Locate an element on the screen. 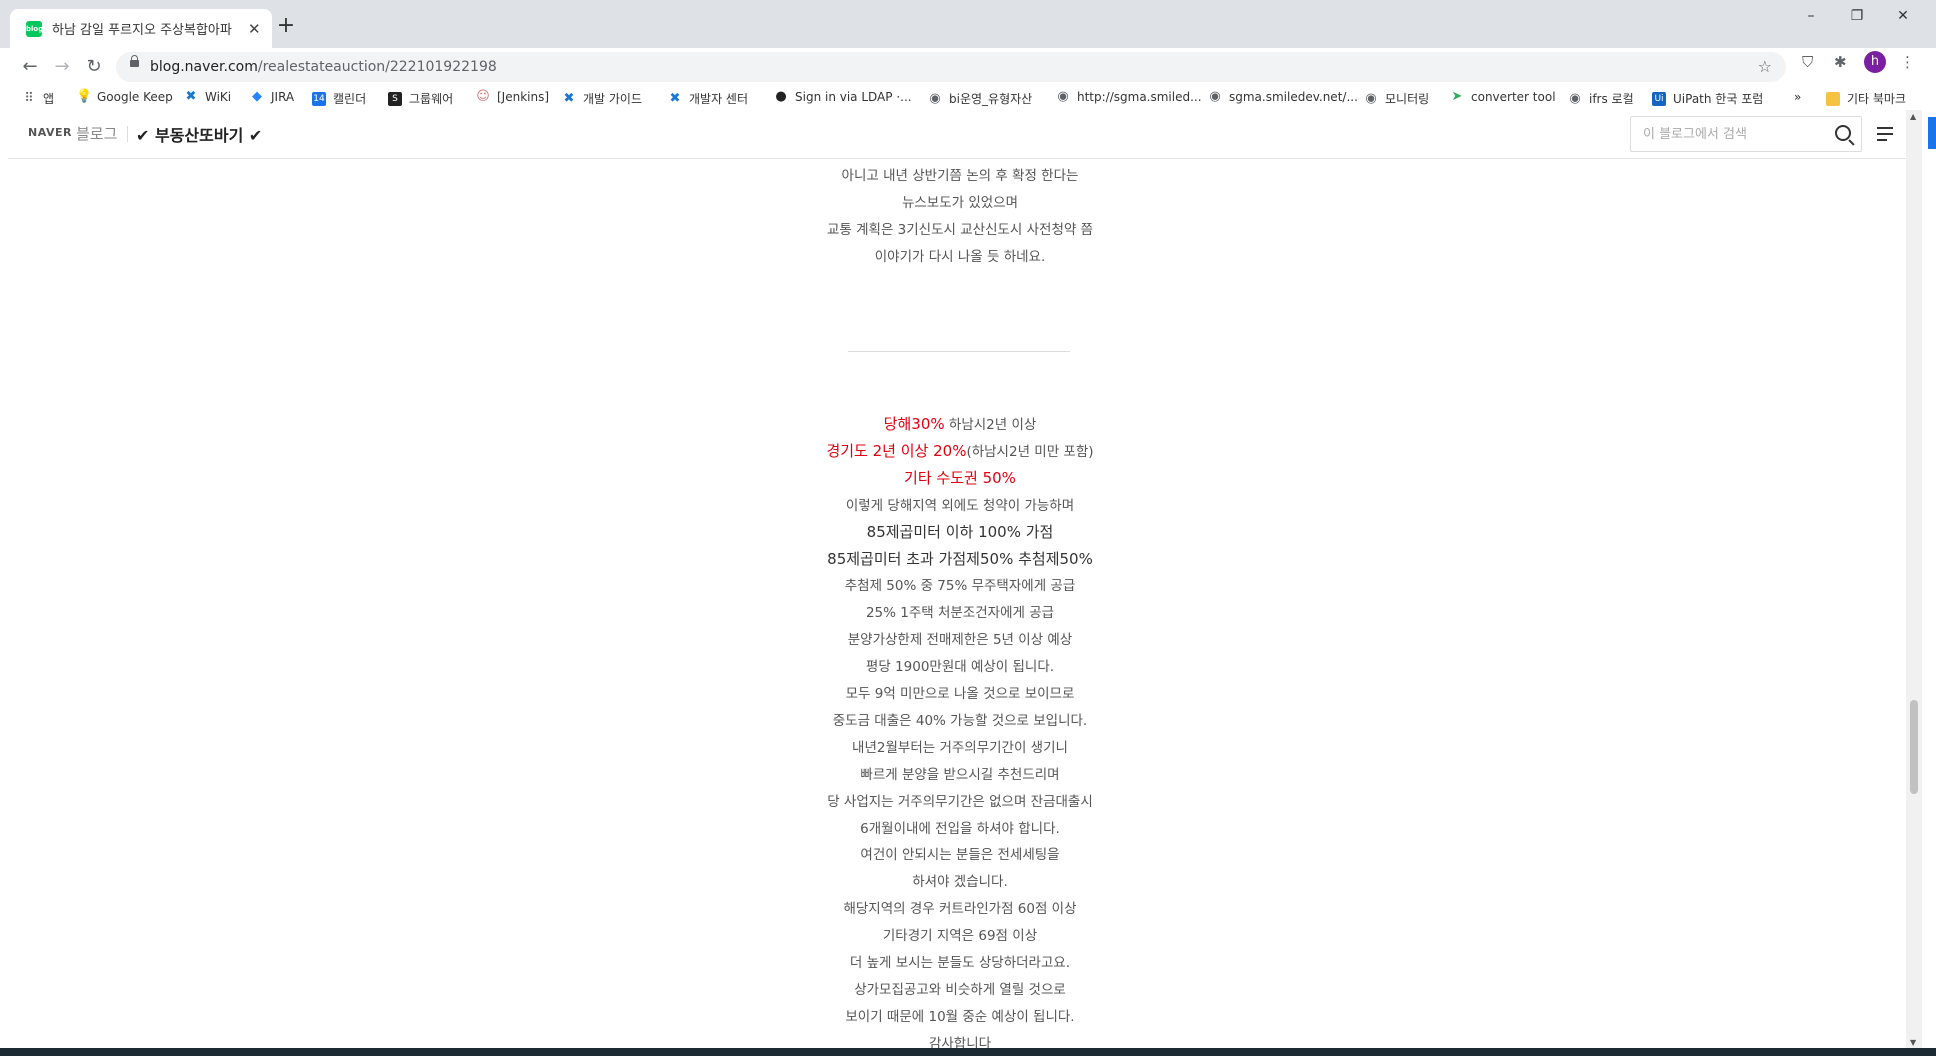 The image size is (1936, 1056). post-text-line: 이렇게 당해지역 외에도 청약이 가능하며 is located at coordinates (953, 504).